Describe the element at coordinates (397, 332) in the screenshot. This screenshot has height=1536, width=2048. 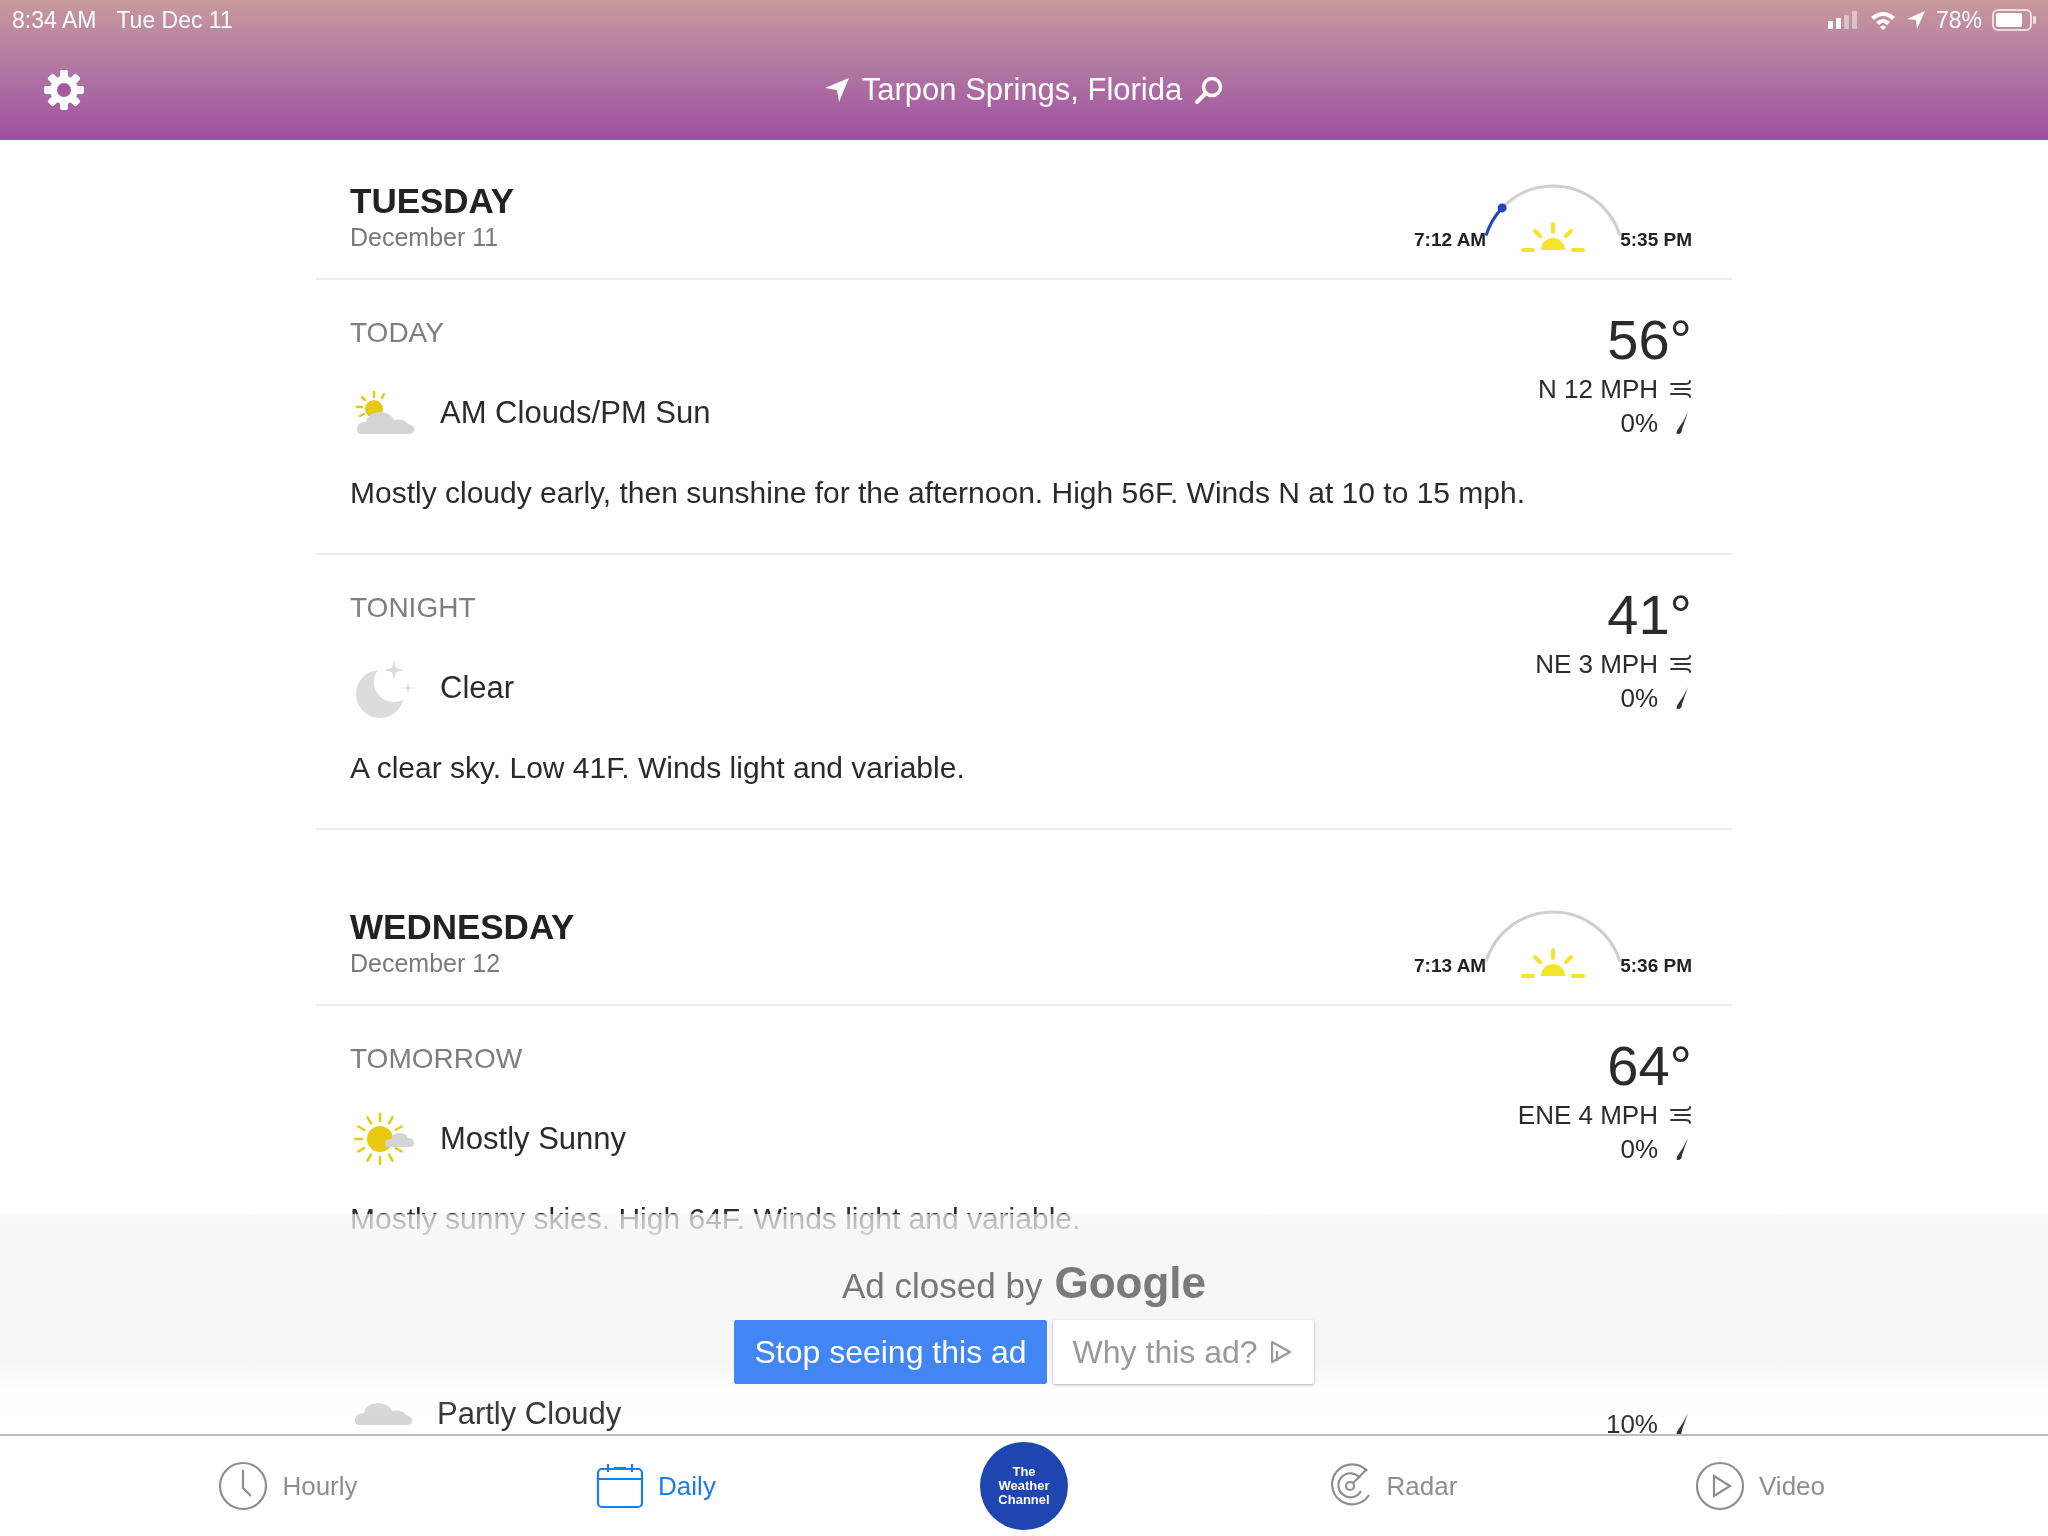
I see `period-label: TODAY` at that location.